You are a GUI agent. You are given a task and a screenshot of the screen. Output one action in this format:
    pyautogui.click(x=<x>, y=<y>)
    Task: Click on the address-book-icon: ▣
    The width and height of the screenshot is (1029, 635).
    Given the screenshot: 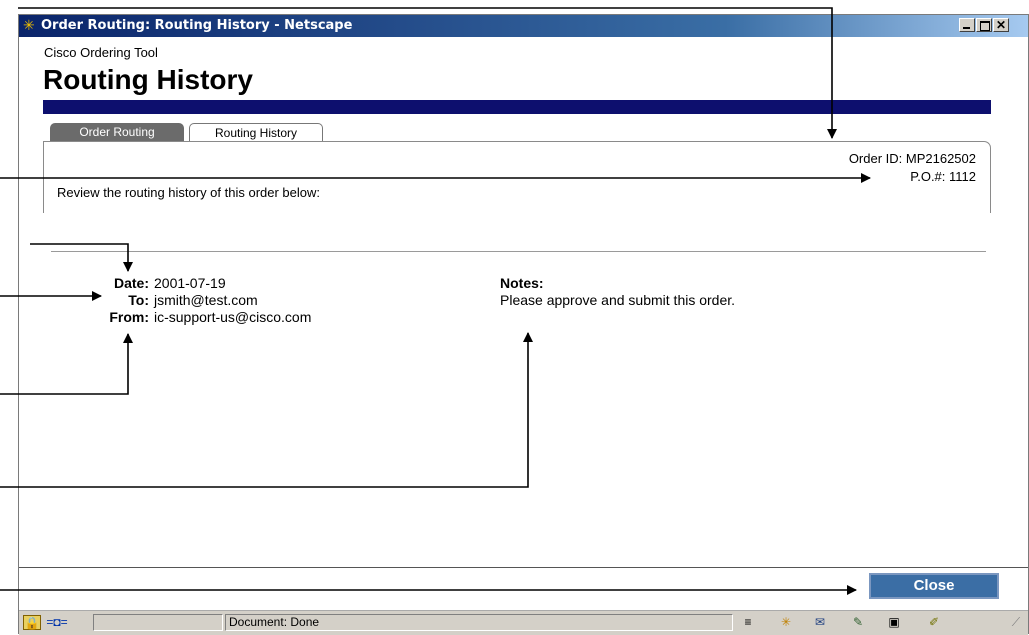 What is the action you would take?
    pyautogui.click(x=894, y=622)
    